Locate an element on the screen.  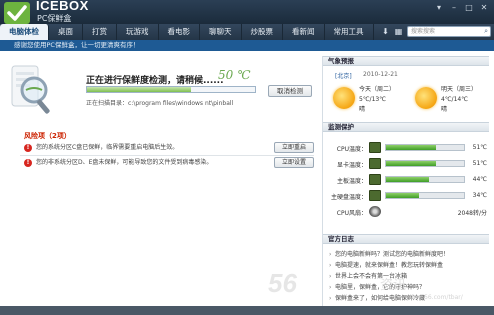
risk-item: ! 您的系统分区C盘已保鲜，临界需要重启电脑后生效。 立即重启 is located at coordinates (167, 148).